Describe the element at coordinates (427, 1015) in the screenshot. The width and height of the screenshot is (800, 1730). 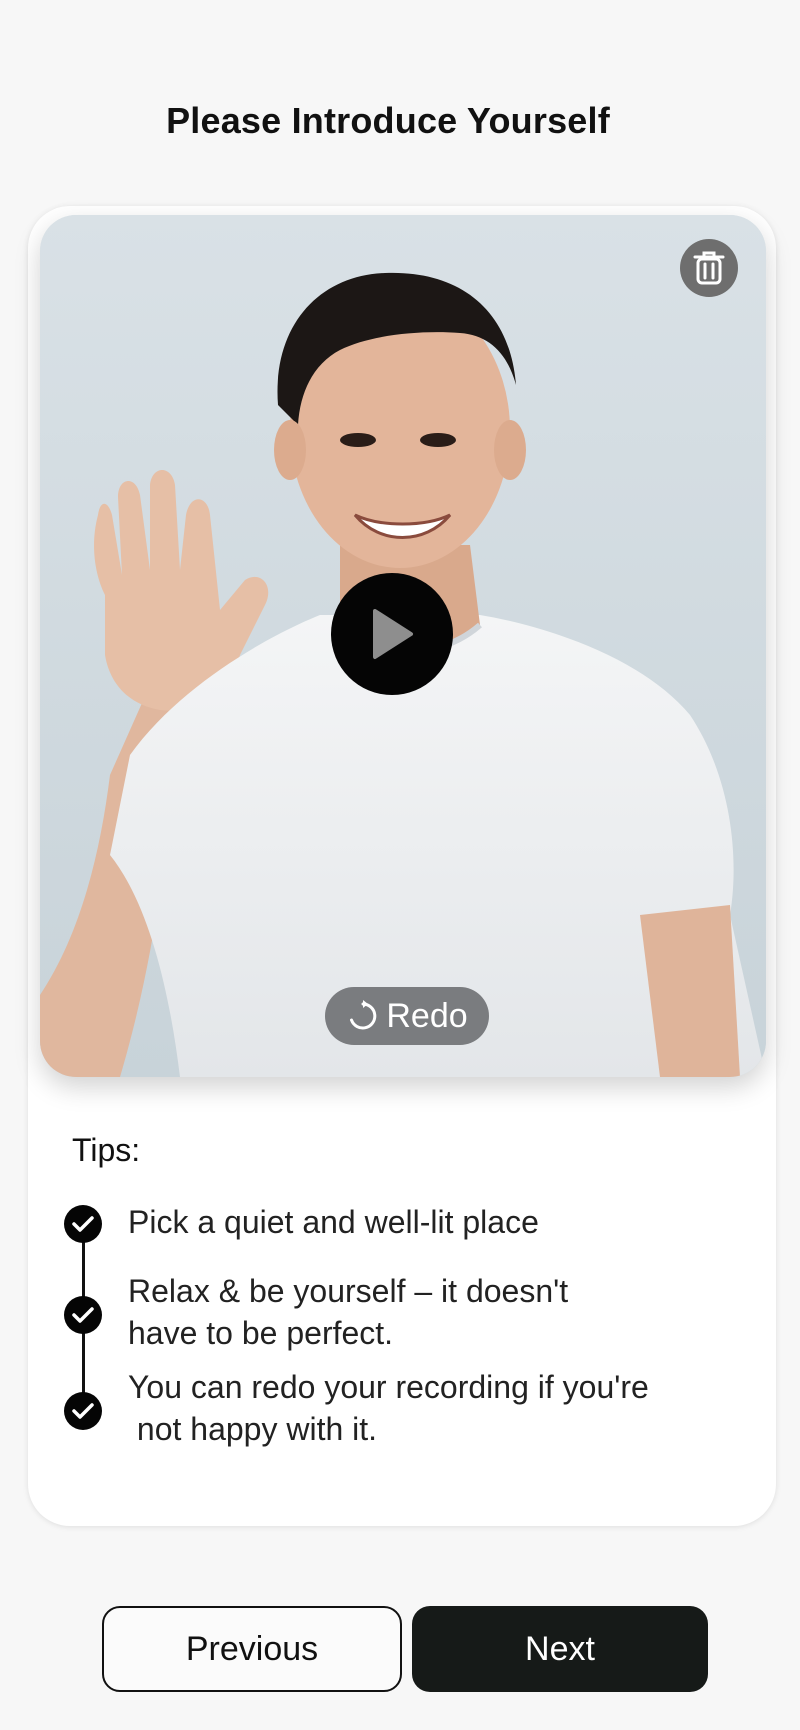
I see `redo-label: Redo` at that location.